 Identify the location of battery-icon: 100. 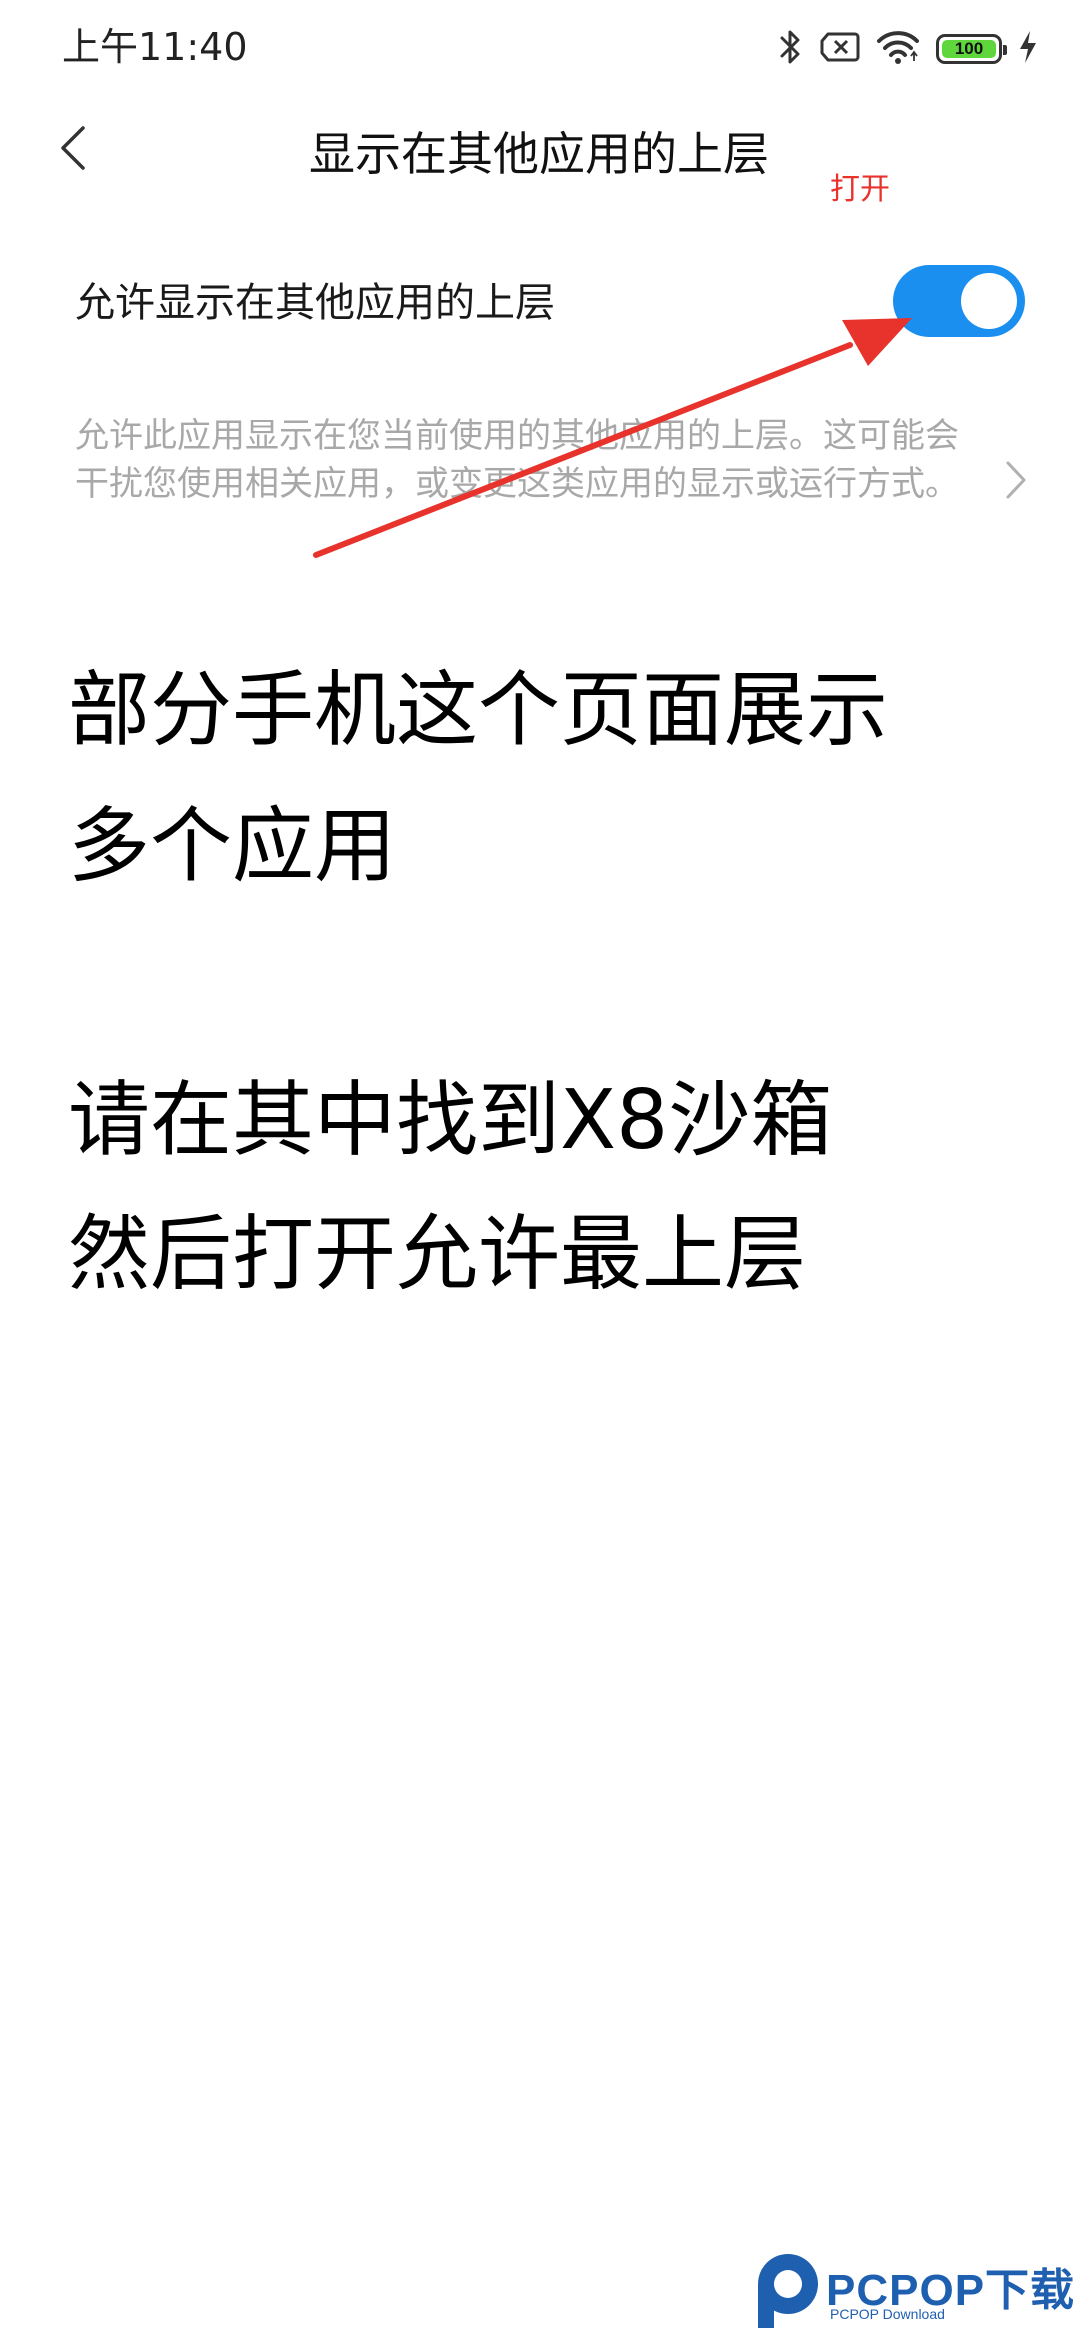
(971, 49).